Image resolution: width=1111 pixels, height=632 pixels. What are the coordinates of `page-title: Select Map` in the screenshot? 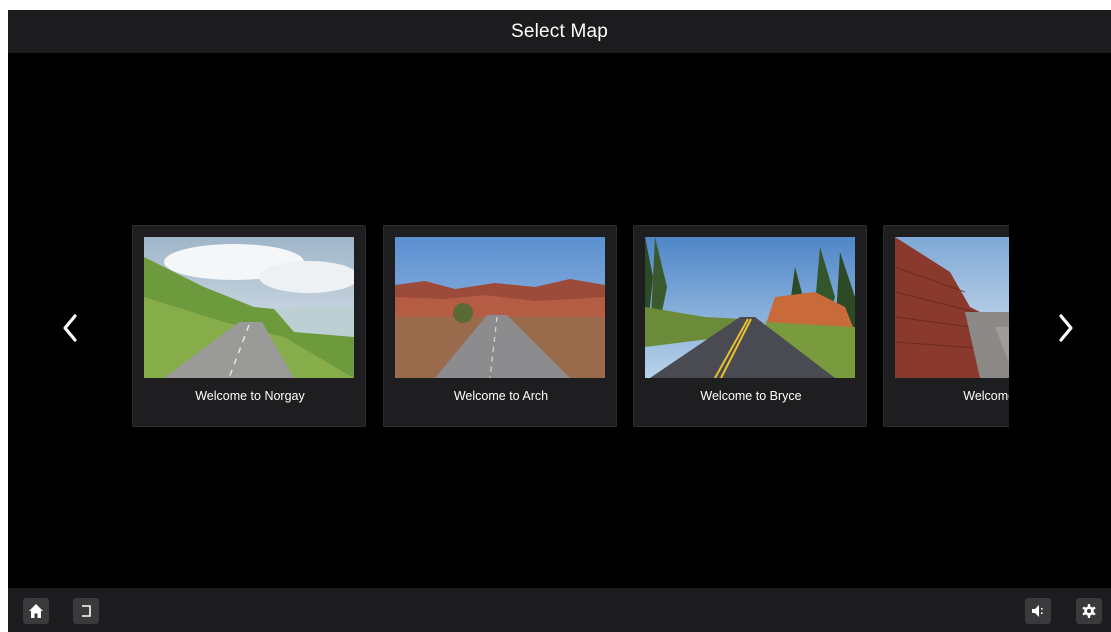 It's located at (559, 31).